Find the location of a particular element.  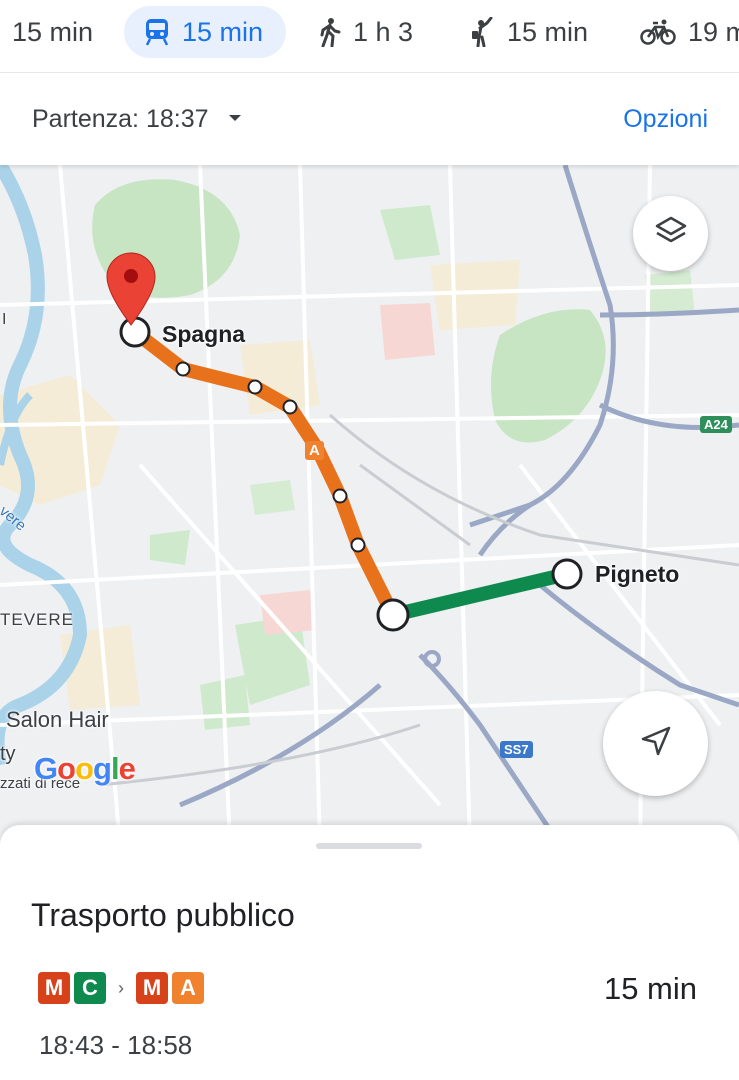

walk-icon is located at coordinates (330, 32).